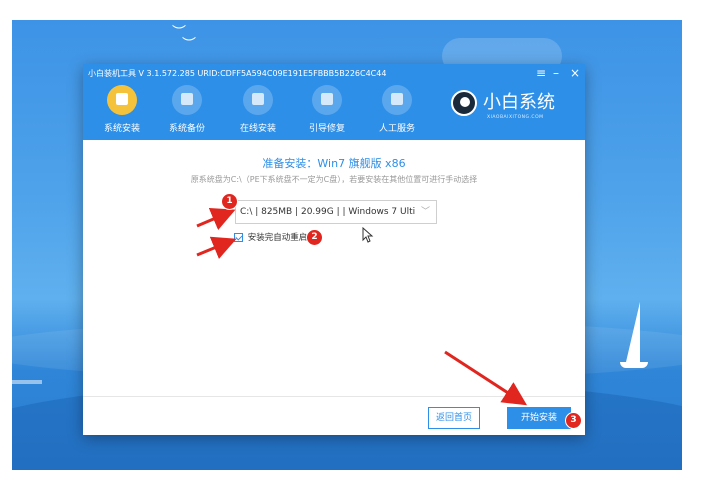 This screenshot has height=481, width=713. Describe the element at coordinates (573, 420) in the screenshot. I see `step-marker-3: 3` at that location.